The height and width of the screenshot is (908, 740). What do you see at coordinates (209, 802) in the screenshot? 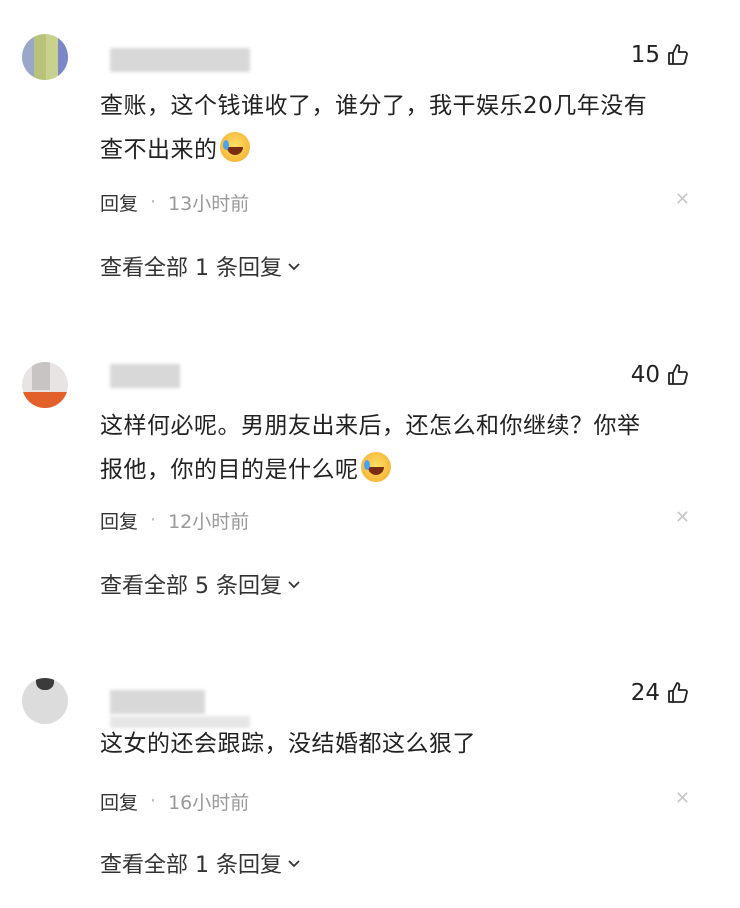
I see `timestamp: 16小时前` at bounding box center [209, 802].